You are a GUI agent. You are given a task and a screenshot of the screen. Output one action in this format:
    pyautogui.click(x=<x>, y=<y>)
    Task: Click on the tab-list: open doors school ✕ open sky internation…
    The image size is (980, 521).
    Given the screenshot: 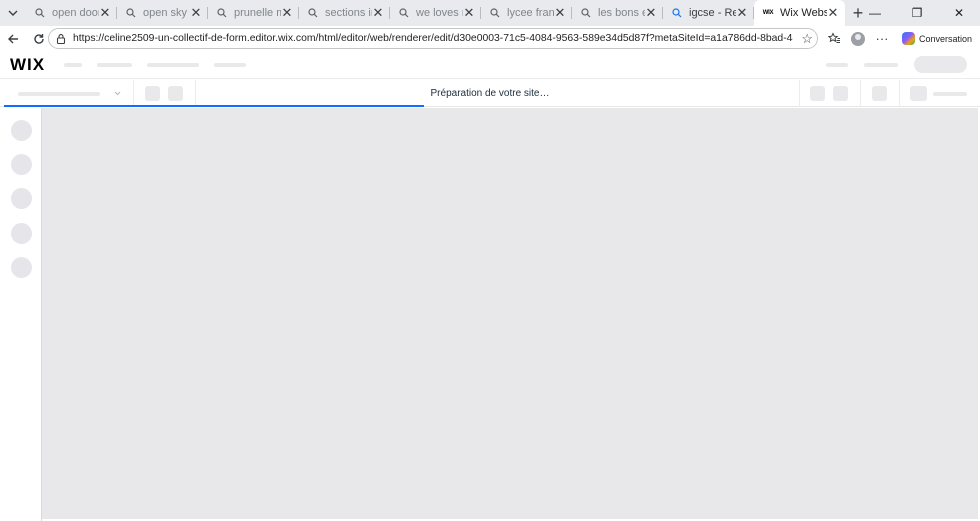 What is the action you would take?
    pyautogui.click(x=435, y=13)
    